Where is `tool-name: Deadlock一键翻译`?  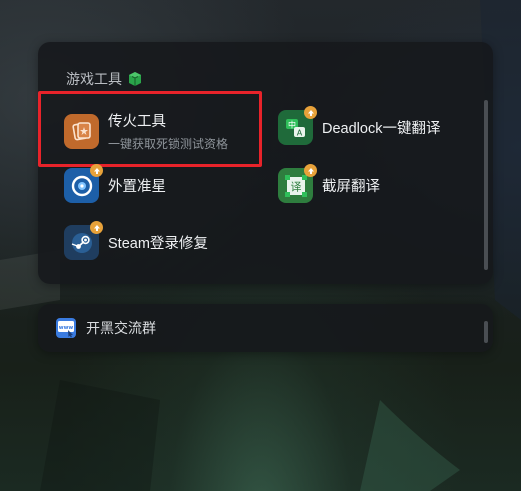
tool-name: Deadlock一键翻译 is located at coordinates (381, 129).